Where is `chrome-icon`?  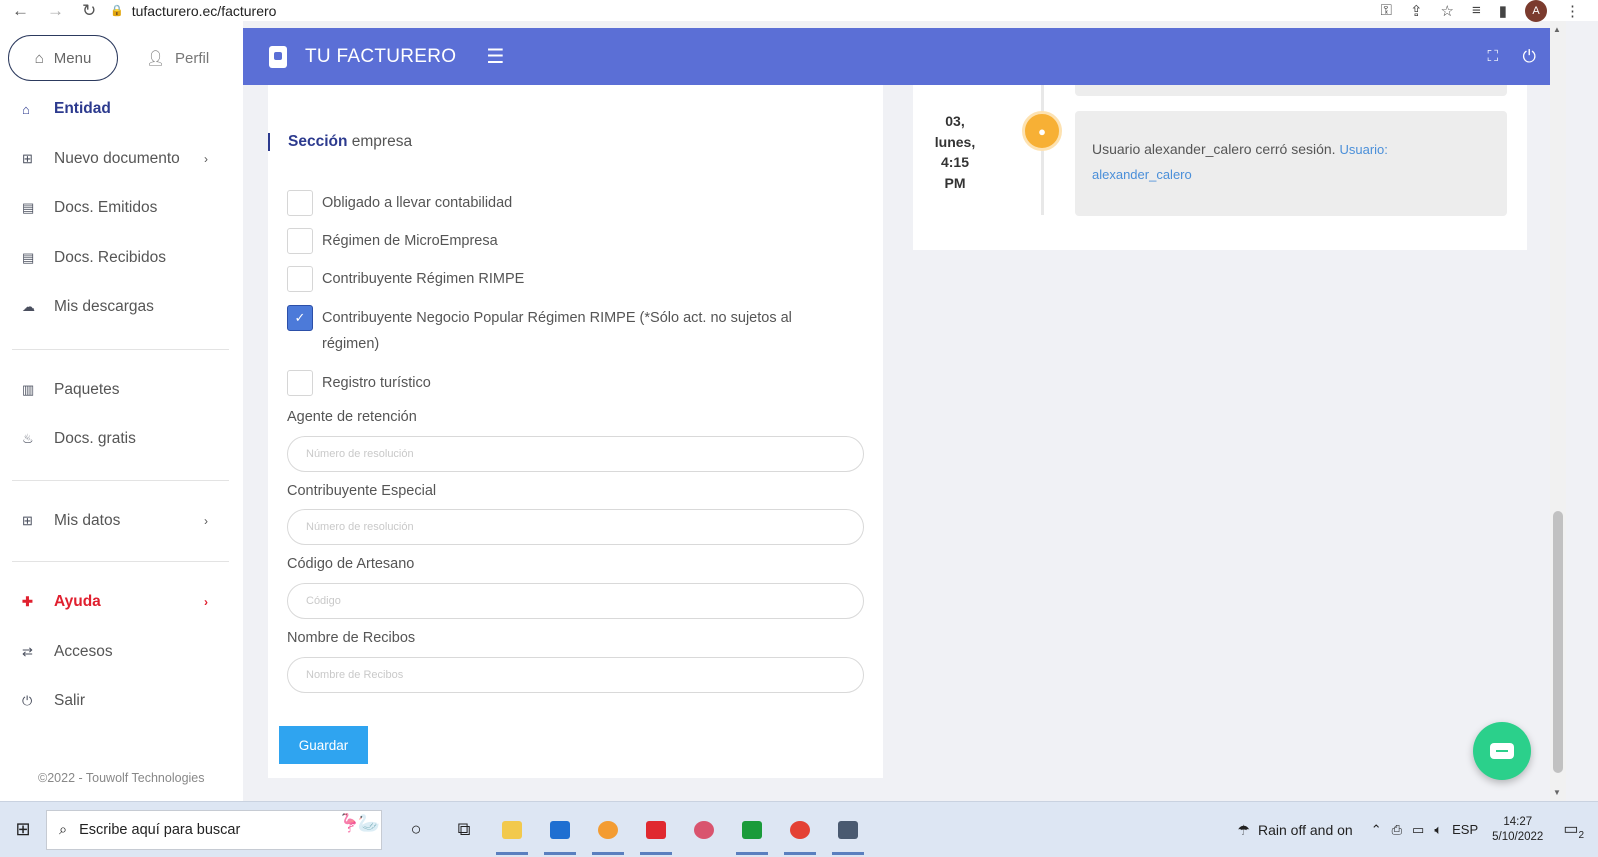
chrome-icon is located at coordinates (800, 832).